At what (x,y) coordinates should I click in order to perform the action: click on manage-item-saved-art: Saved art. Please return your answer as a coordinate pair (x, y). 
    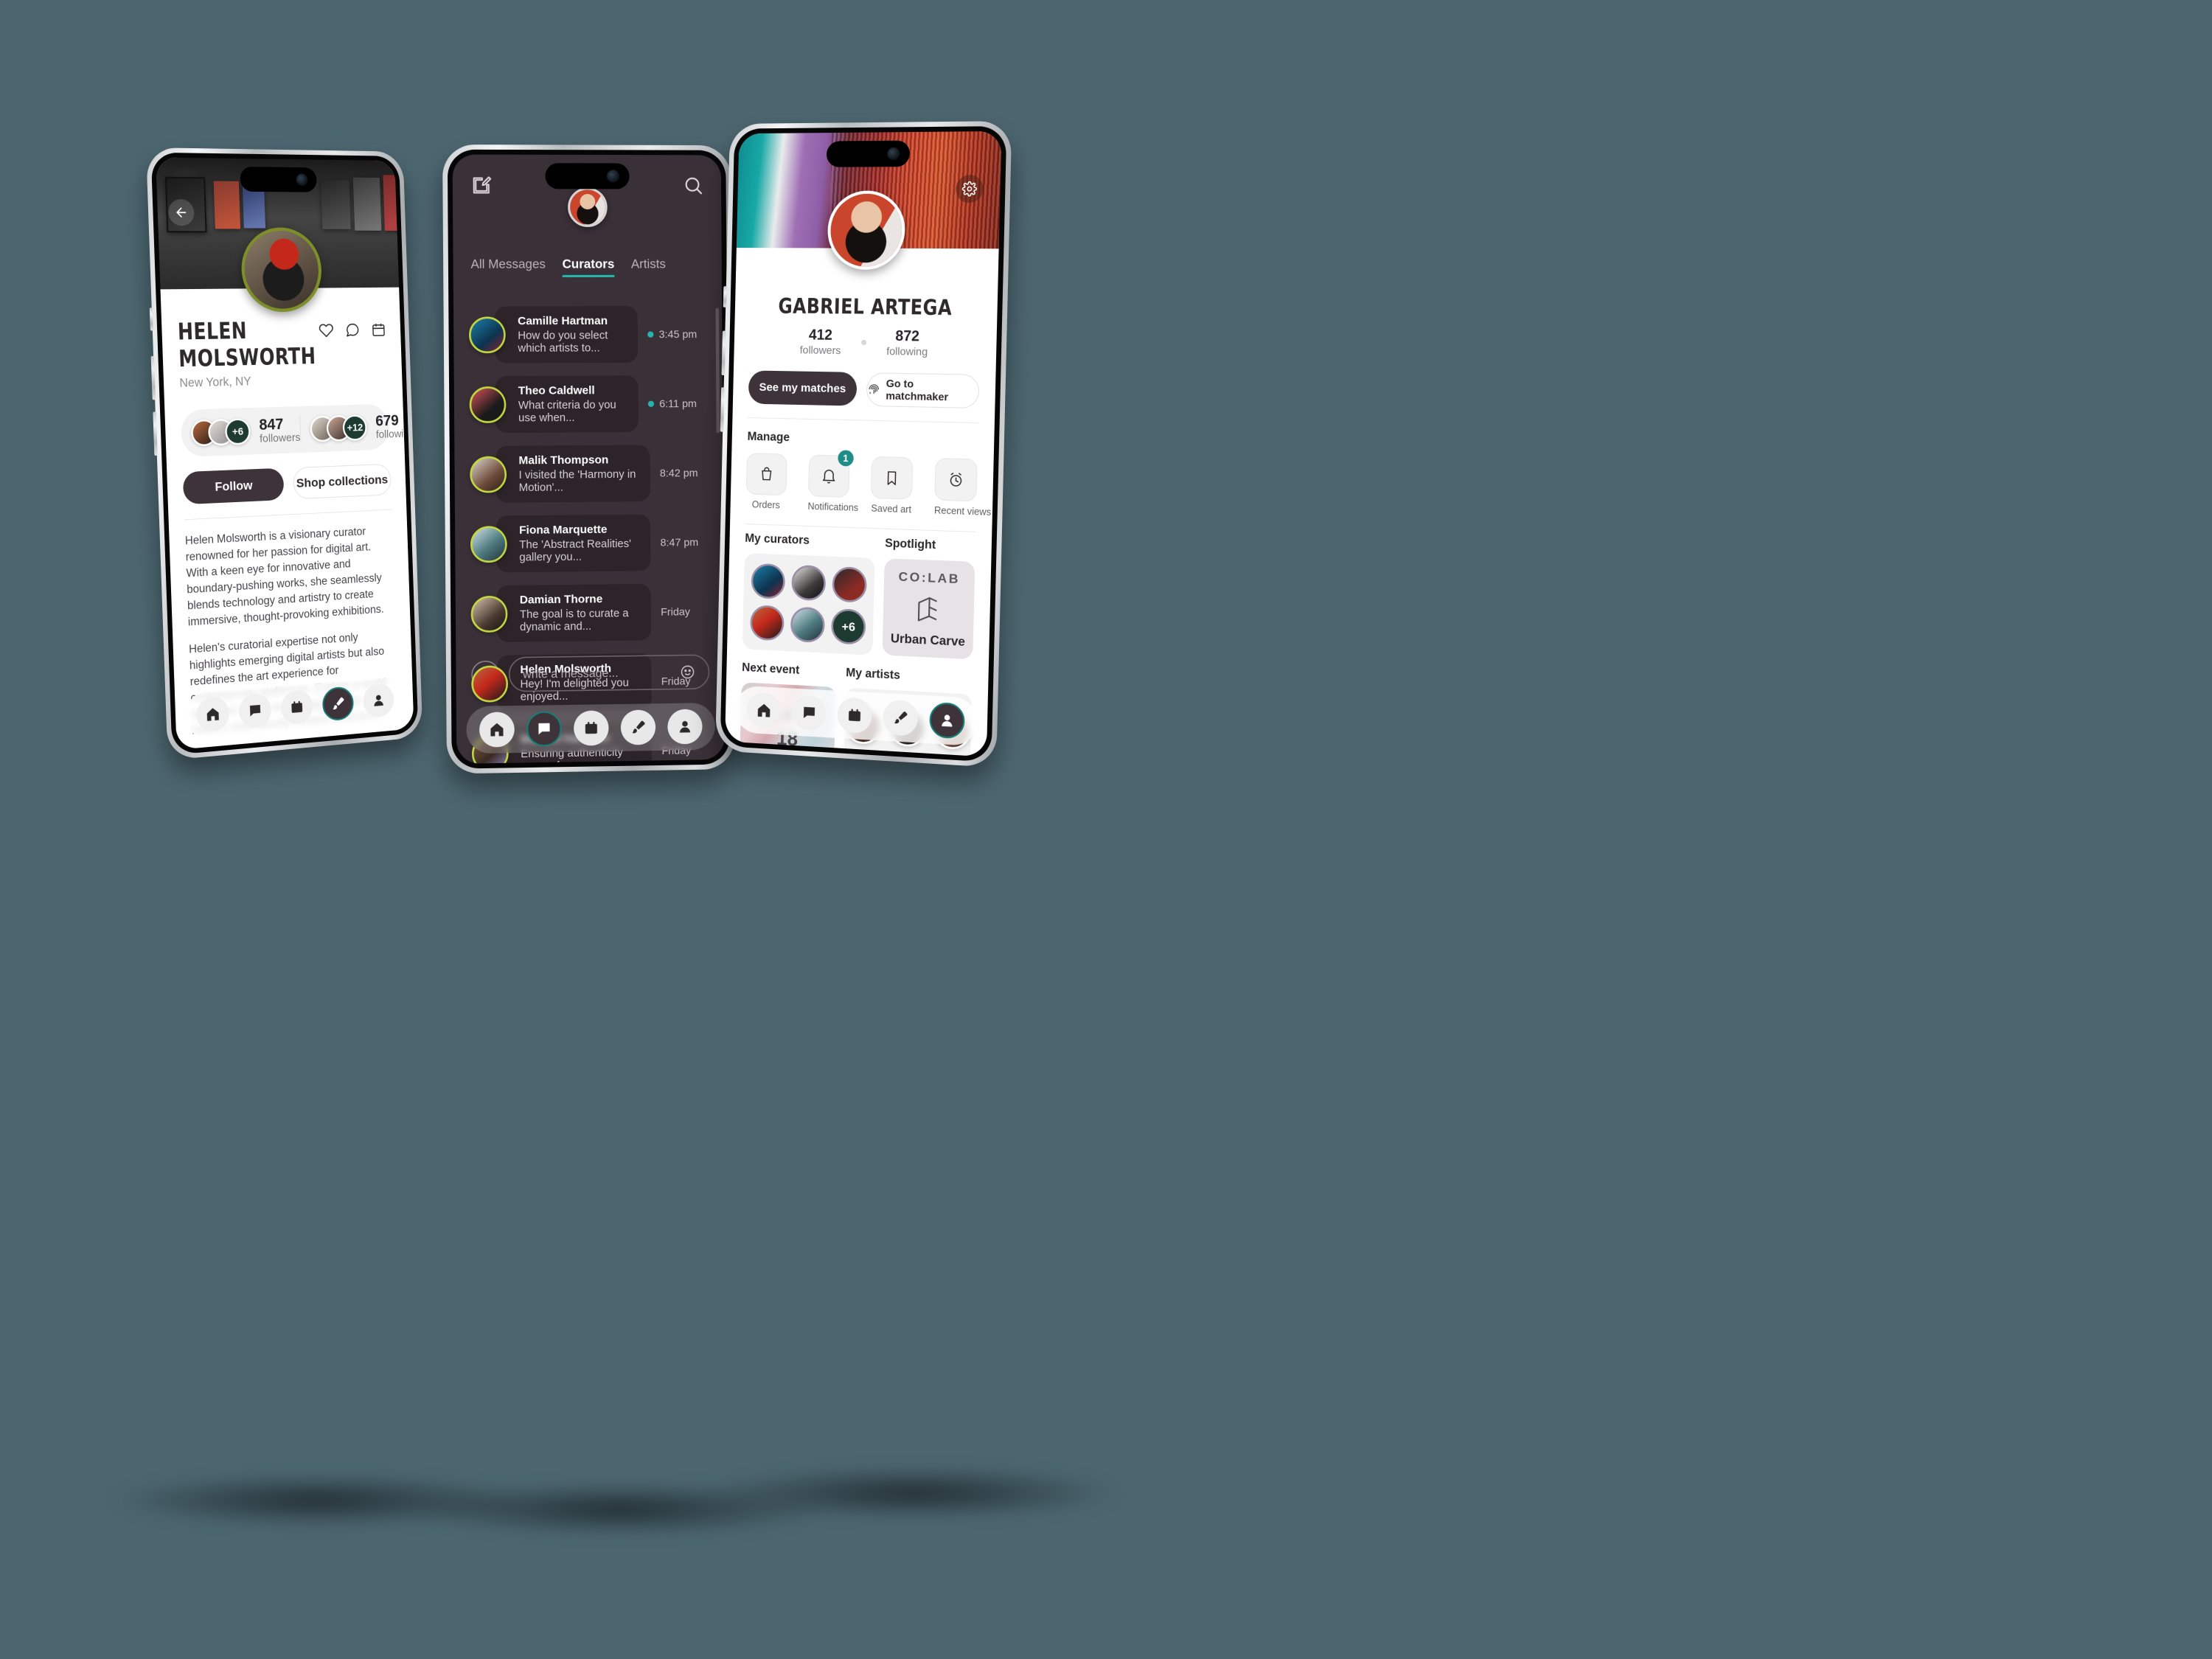
    Looking at the image, I should click on (892, 485).